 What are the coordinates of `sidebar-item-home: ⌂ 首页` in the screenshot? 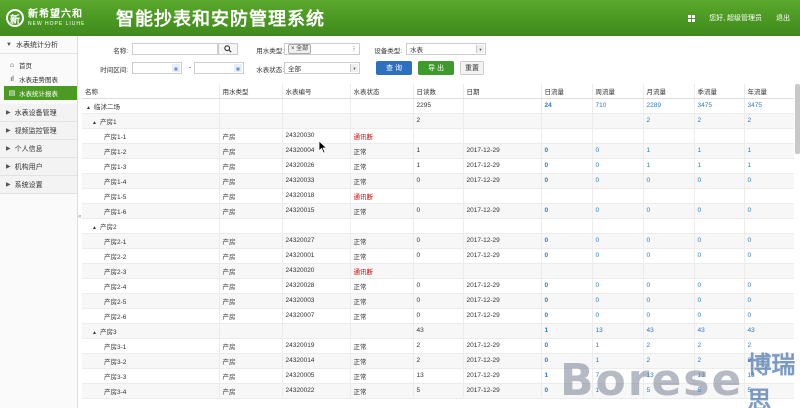 It's located at (38, 65).